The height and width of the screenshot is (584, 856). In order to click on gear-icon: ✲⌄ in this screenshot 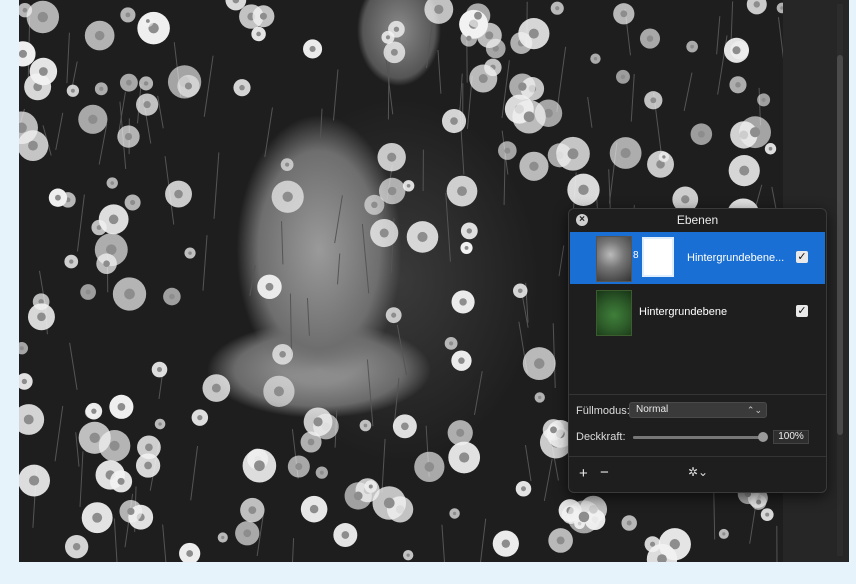, I will do `click(698, 472)`.